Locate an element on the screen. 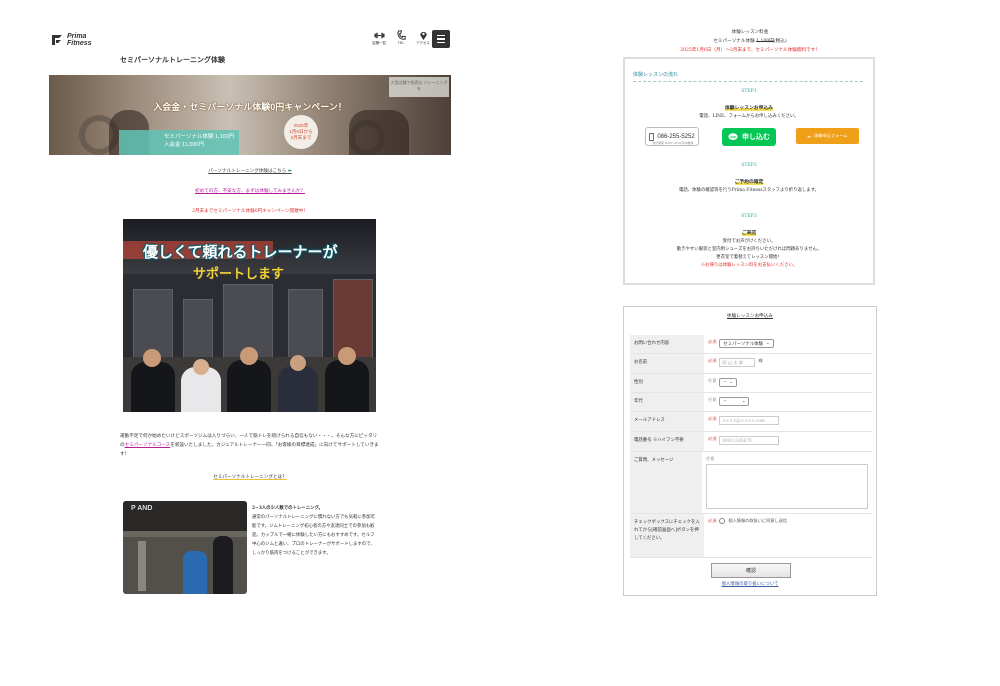 The image size is (1000, 686). row-phone: 電話番号 ※ハイフン不要 必須 08012345678 is located at coordinates (751, 442).